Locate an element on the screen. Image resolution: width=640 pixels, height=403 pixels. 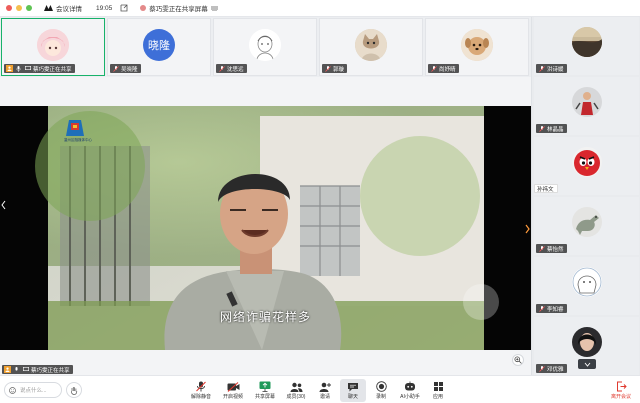
sharing-indicator: 蔡巧雯正在共享屏幕 is located at coordinates (179, 8).